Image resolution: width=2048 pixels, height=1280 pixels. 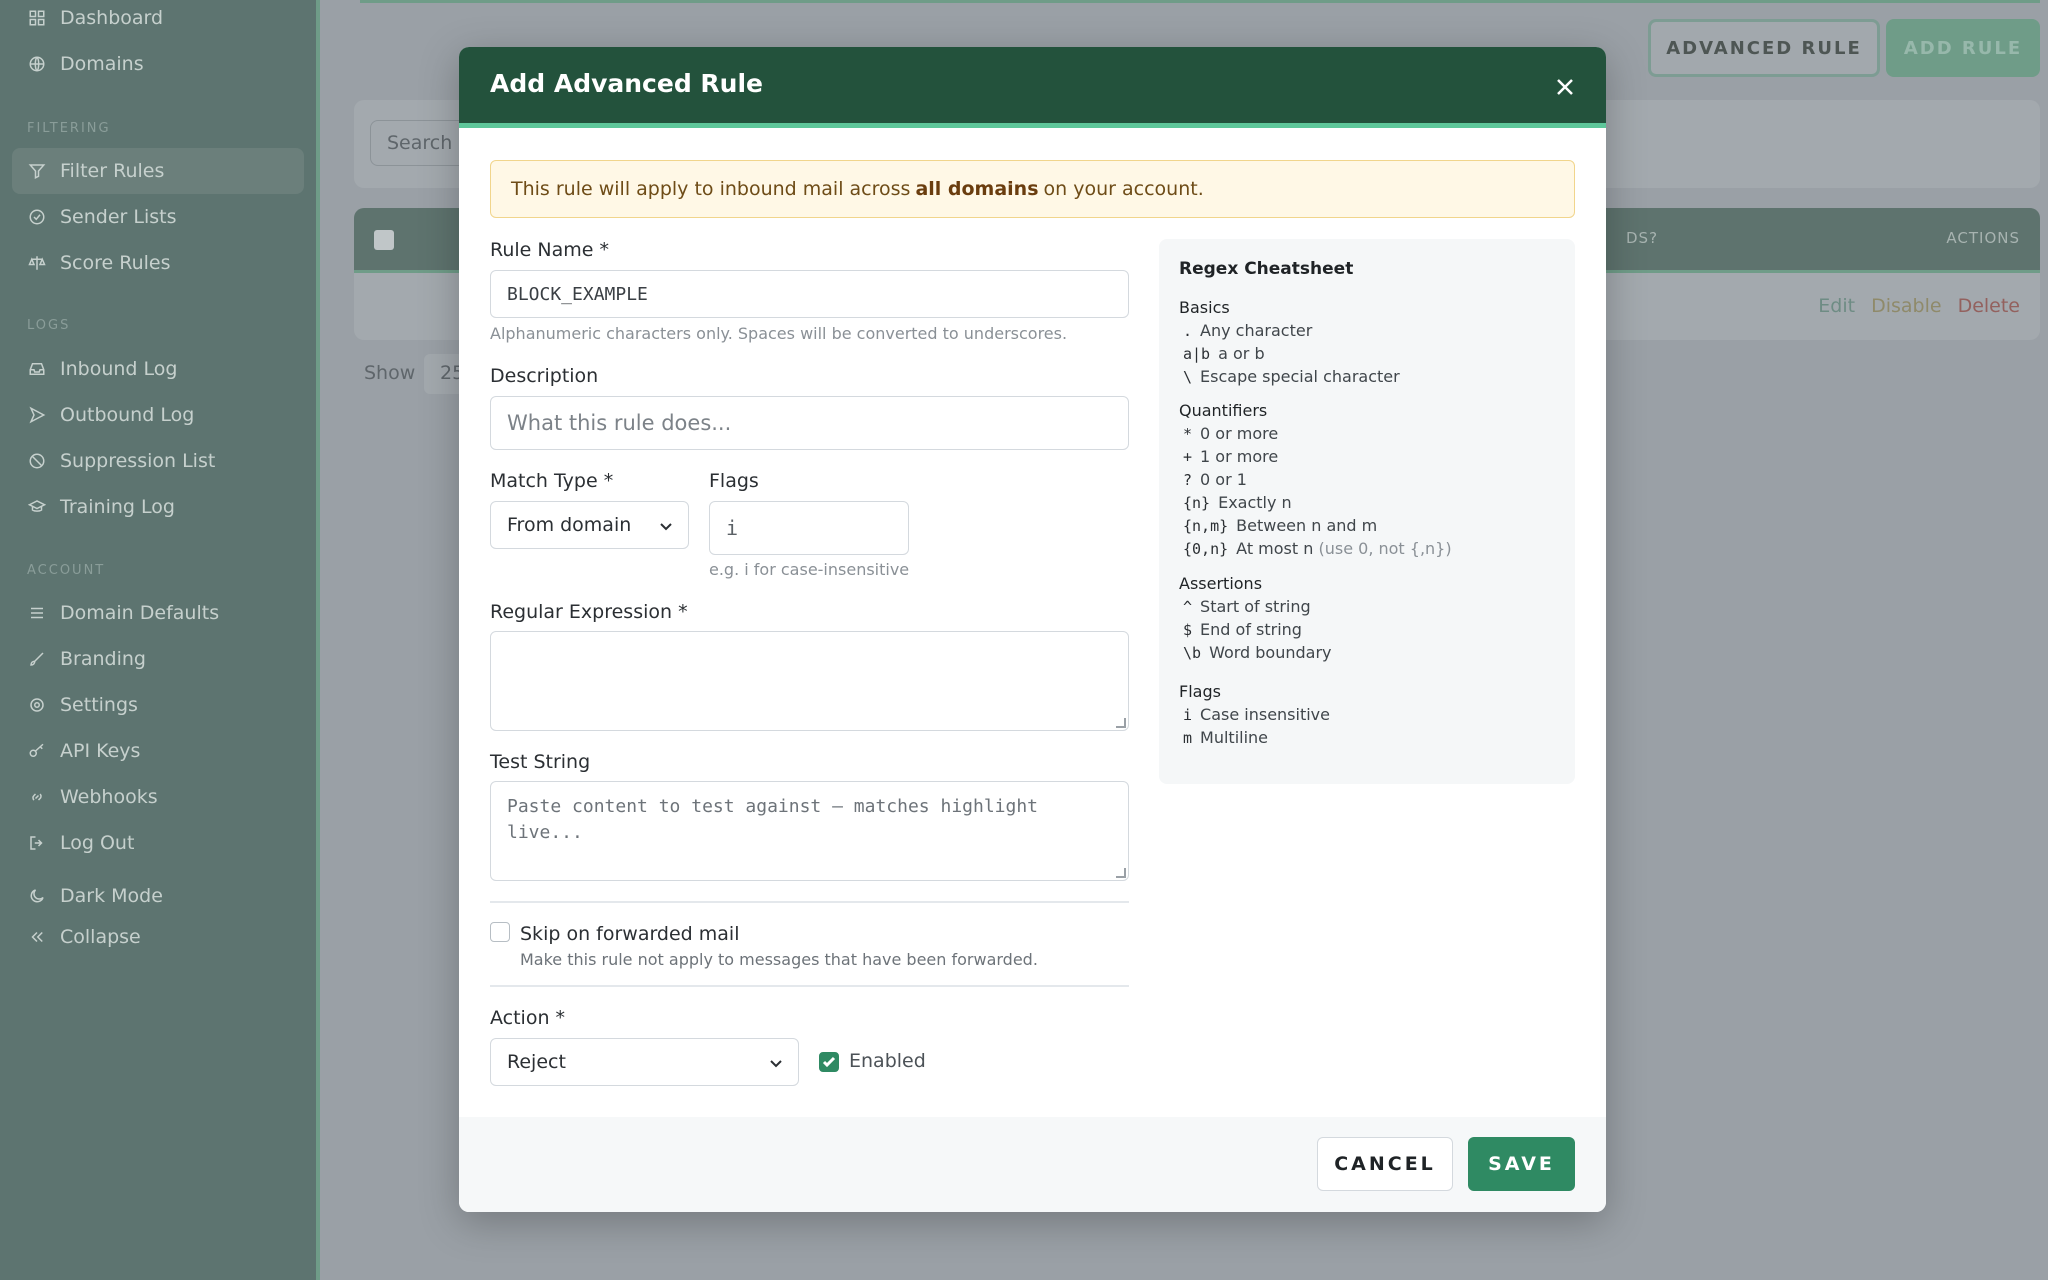 I want to click on regex-label: Regular Expression *, so click(x=589, y=612).